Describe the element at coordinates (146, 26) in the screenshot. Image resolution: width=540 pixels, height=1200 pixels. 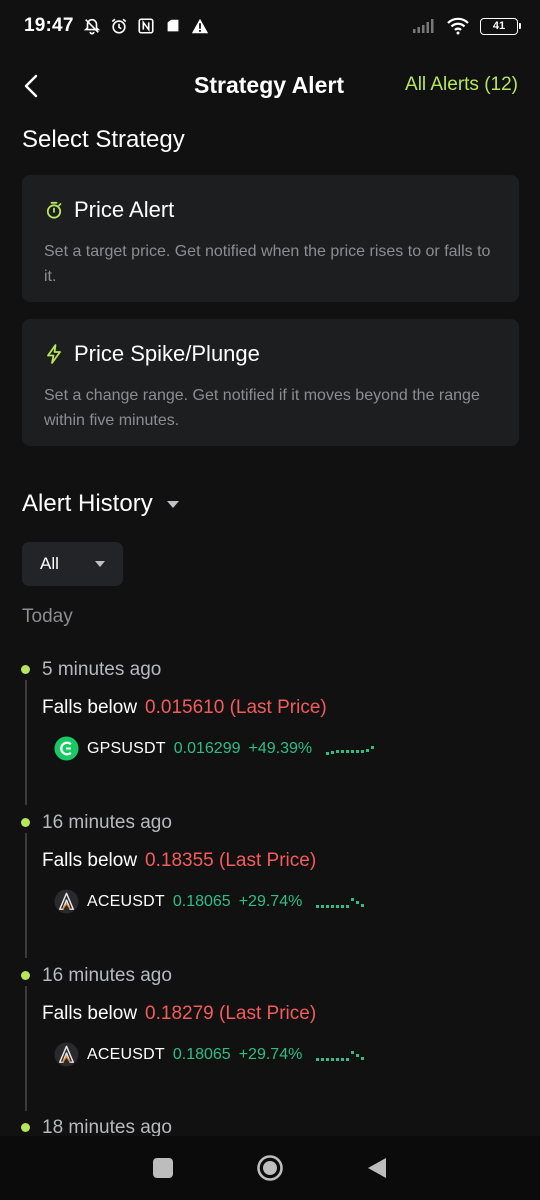
I see `nfc-icon` at that location.